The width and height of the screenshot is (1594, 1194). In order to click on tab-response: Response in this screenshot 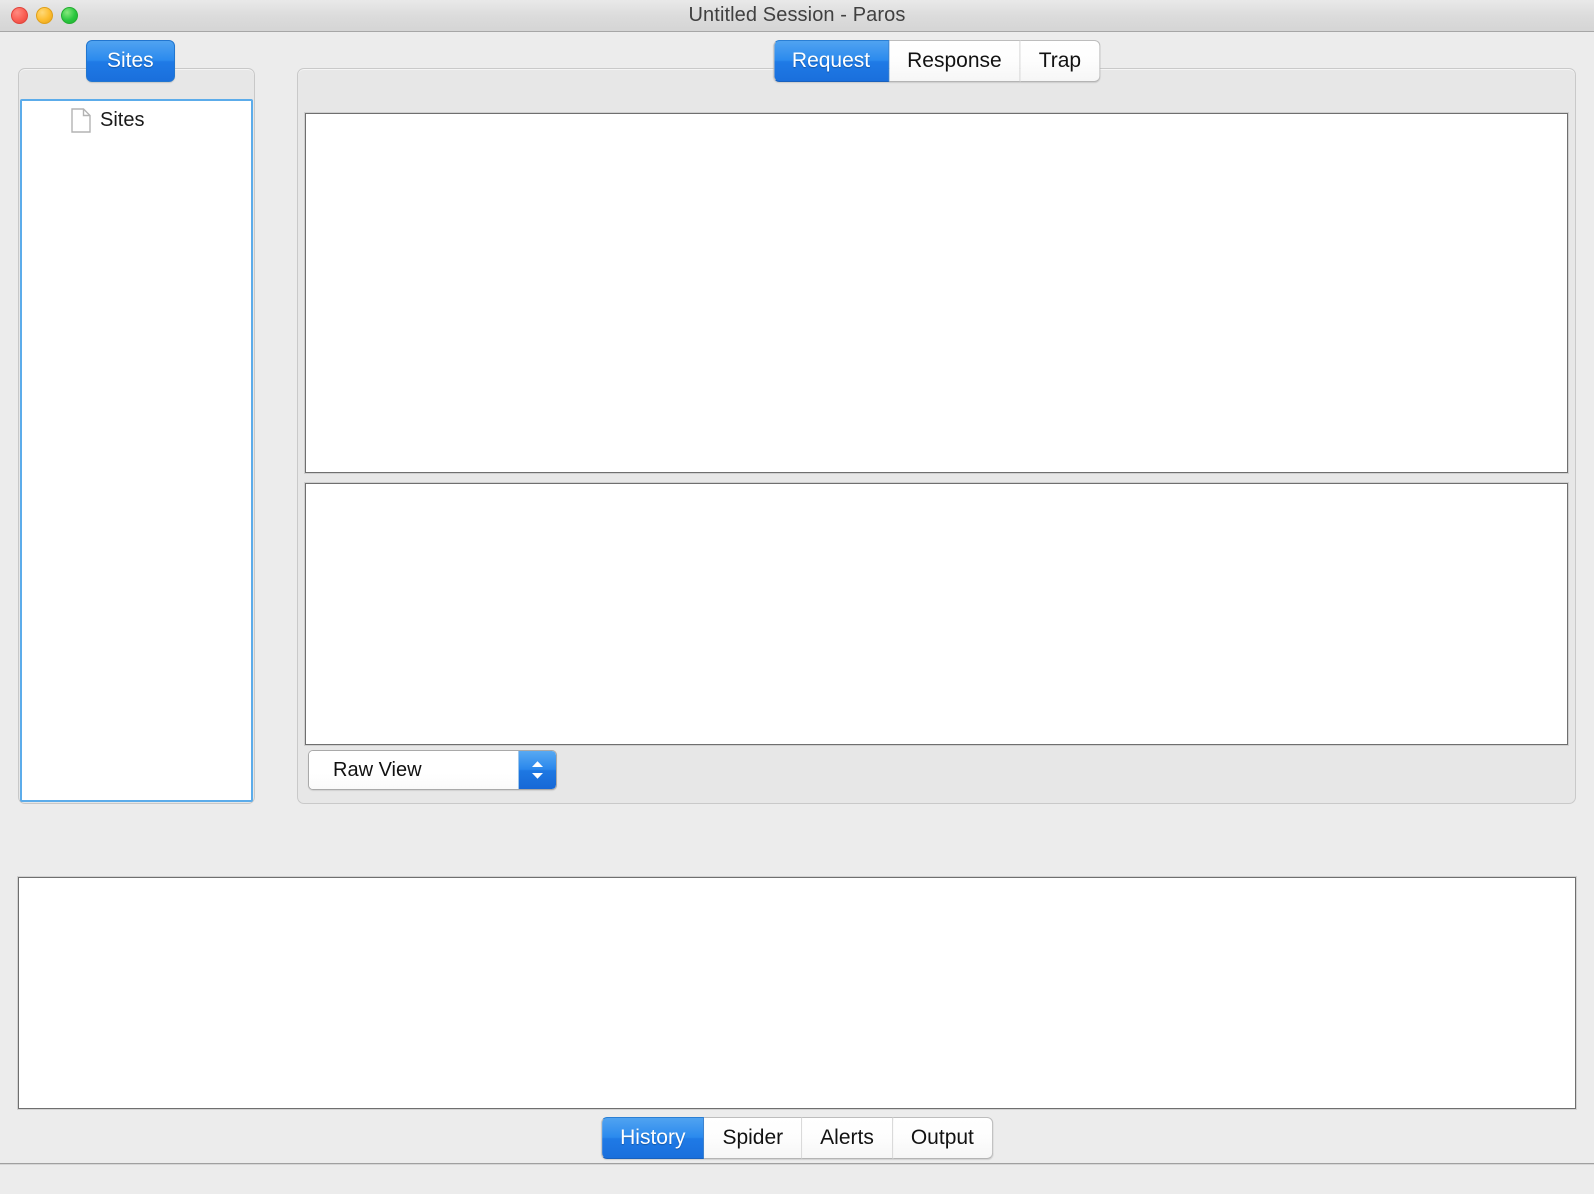, I will do `click(955, 61)`.